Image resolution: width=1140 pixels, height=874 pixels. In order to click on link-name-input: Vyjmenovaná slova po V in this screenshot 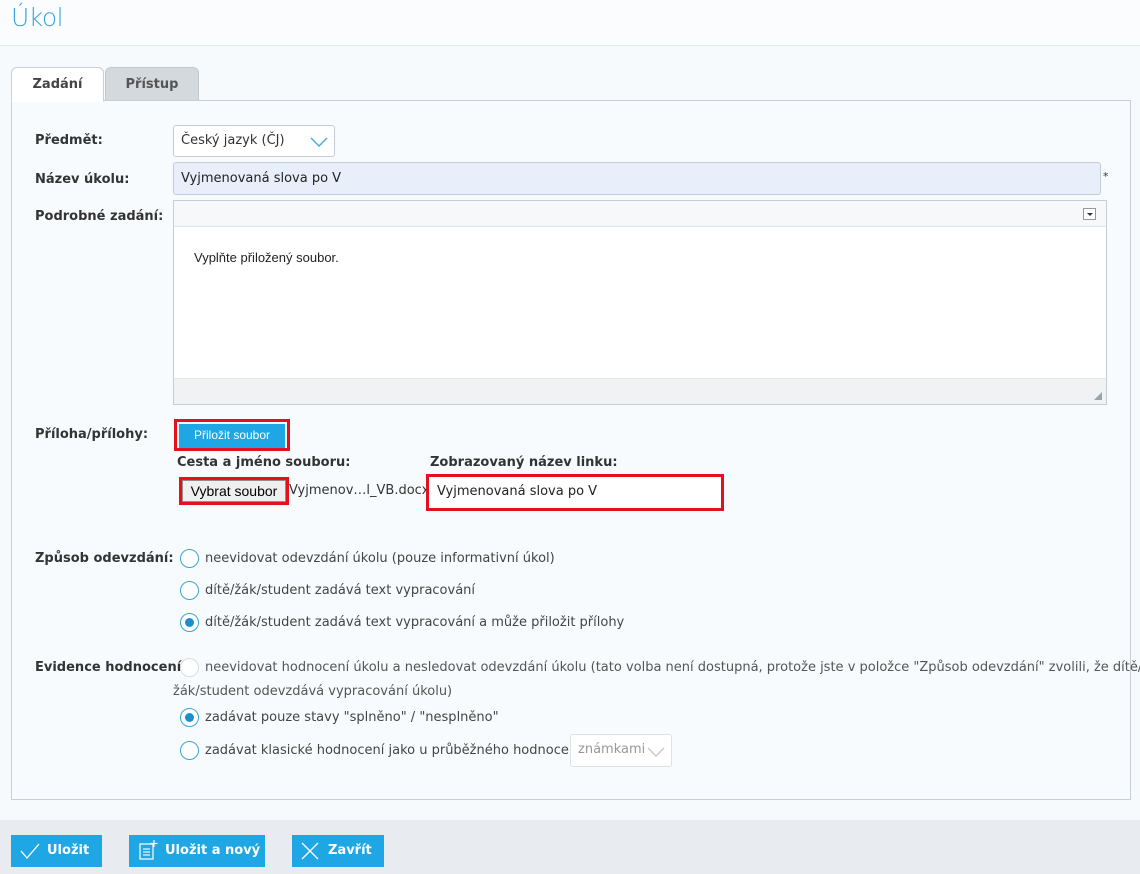, I will do `click(575, 492)`.